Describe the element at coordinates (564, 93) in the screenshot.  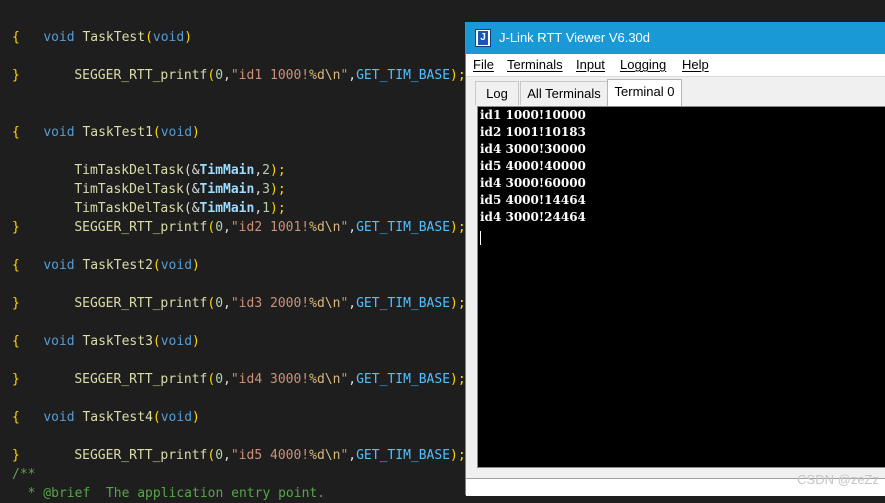
I see `tab-all-terminals: All Terminals` at that location.